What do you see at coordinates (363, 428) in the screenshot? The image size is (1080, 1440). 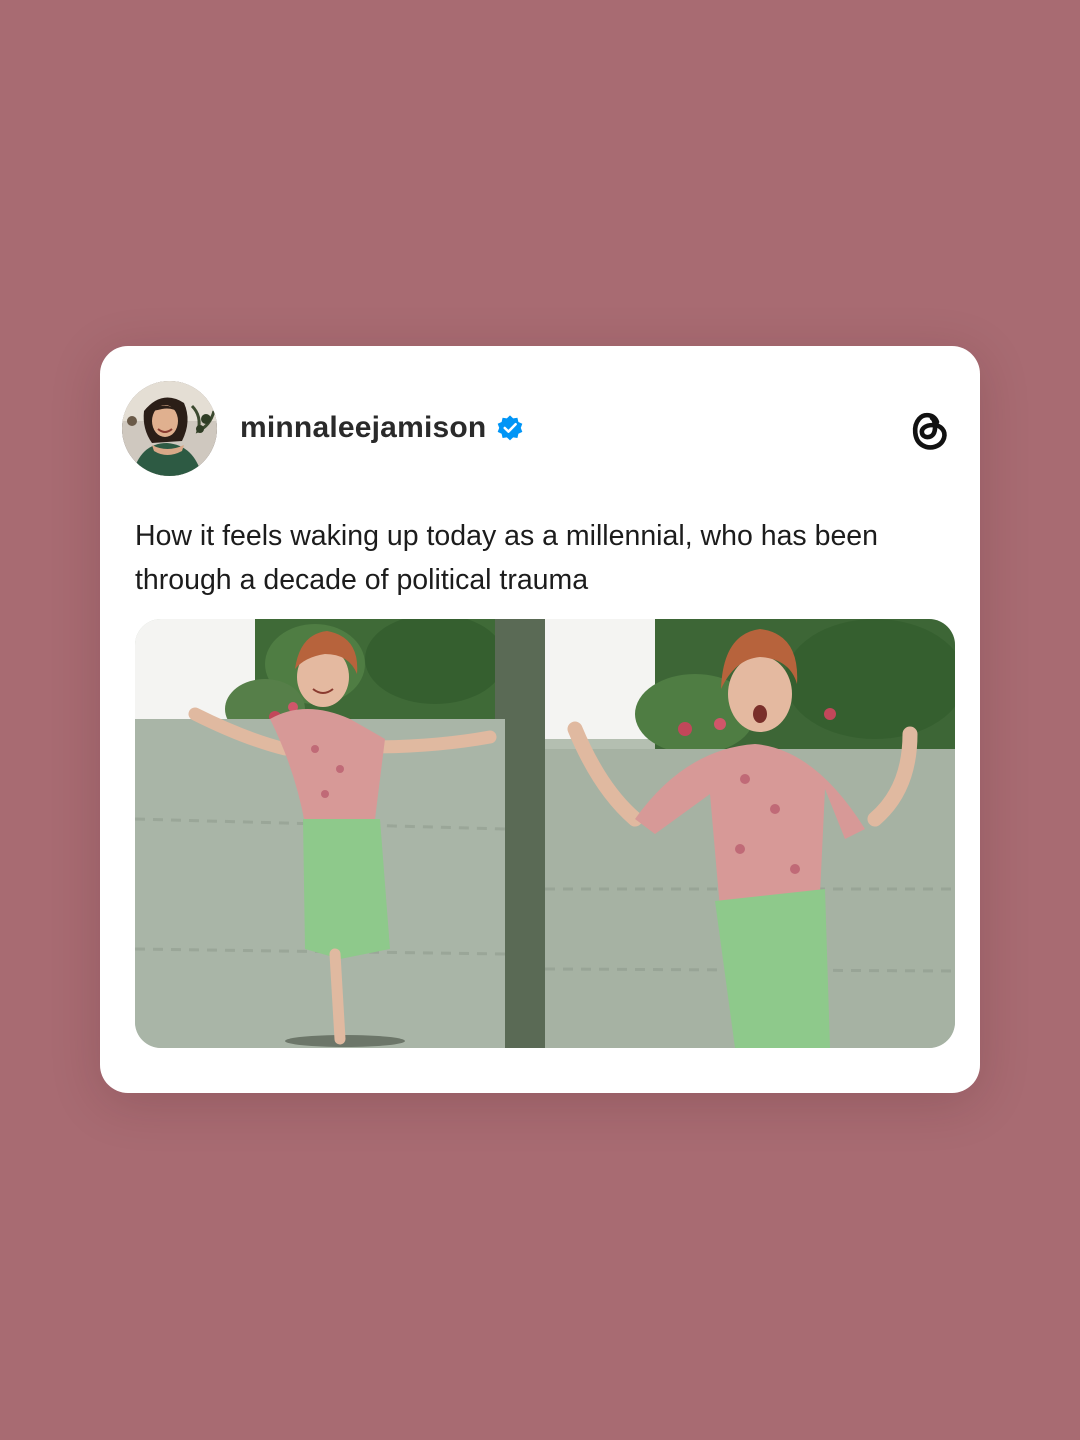 I see `username: minnaleejamison` at bounding box center [363, 428].